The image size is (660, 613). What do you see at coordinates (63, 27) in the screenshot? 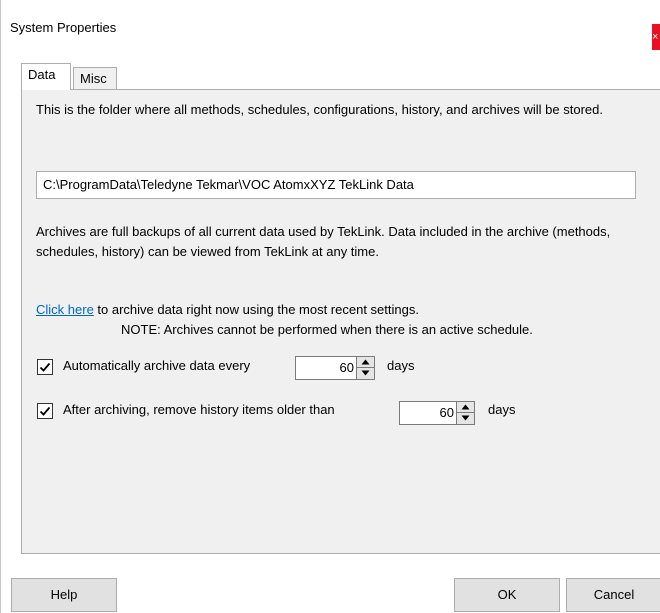
I see `window-title: System Properties` at bounding box center [63, 27].